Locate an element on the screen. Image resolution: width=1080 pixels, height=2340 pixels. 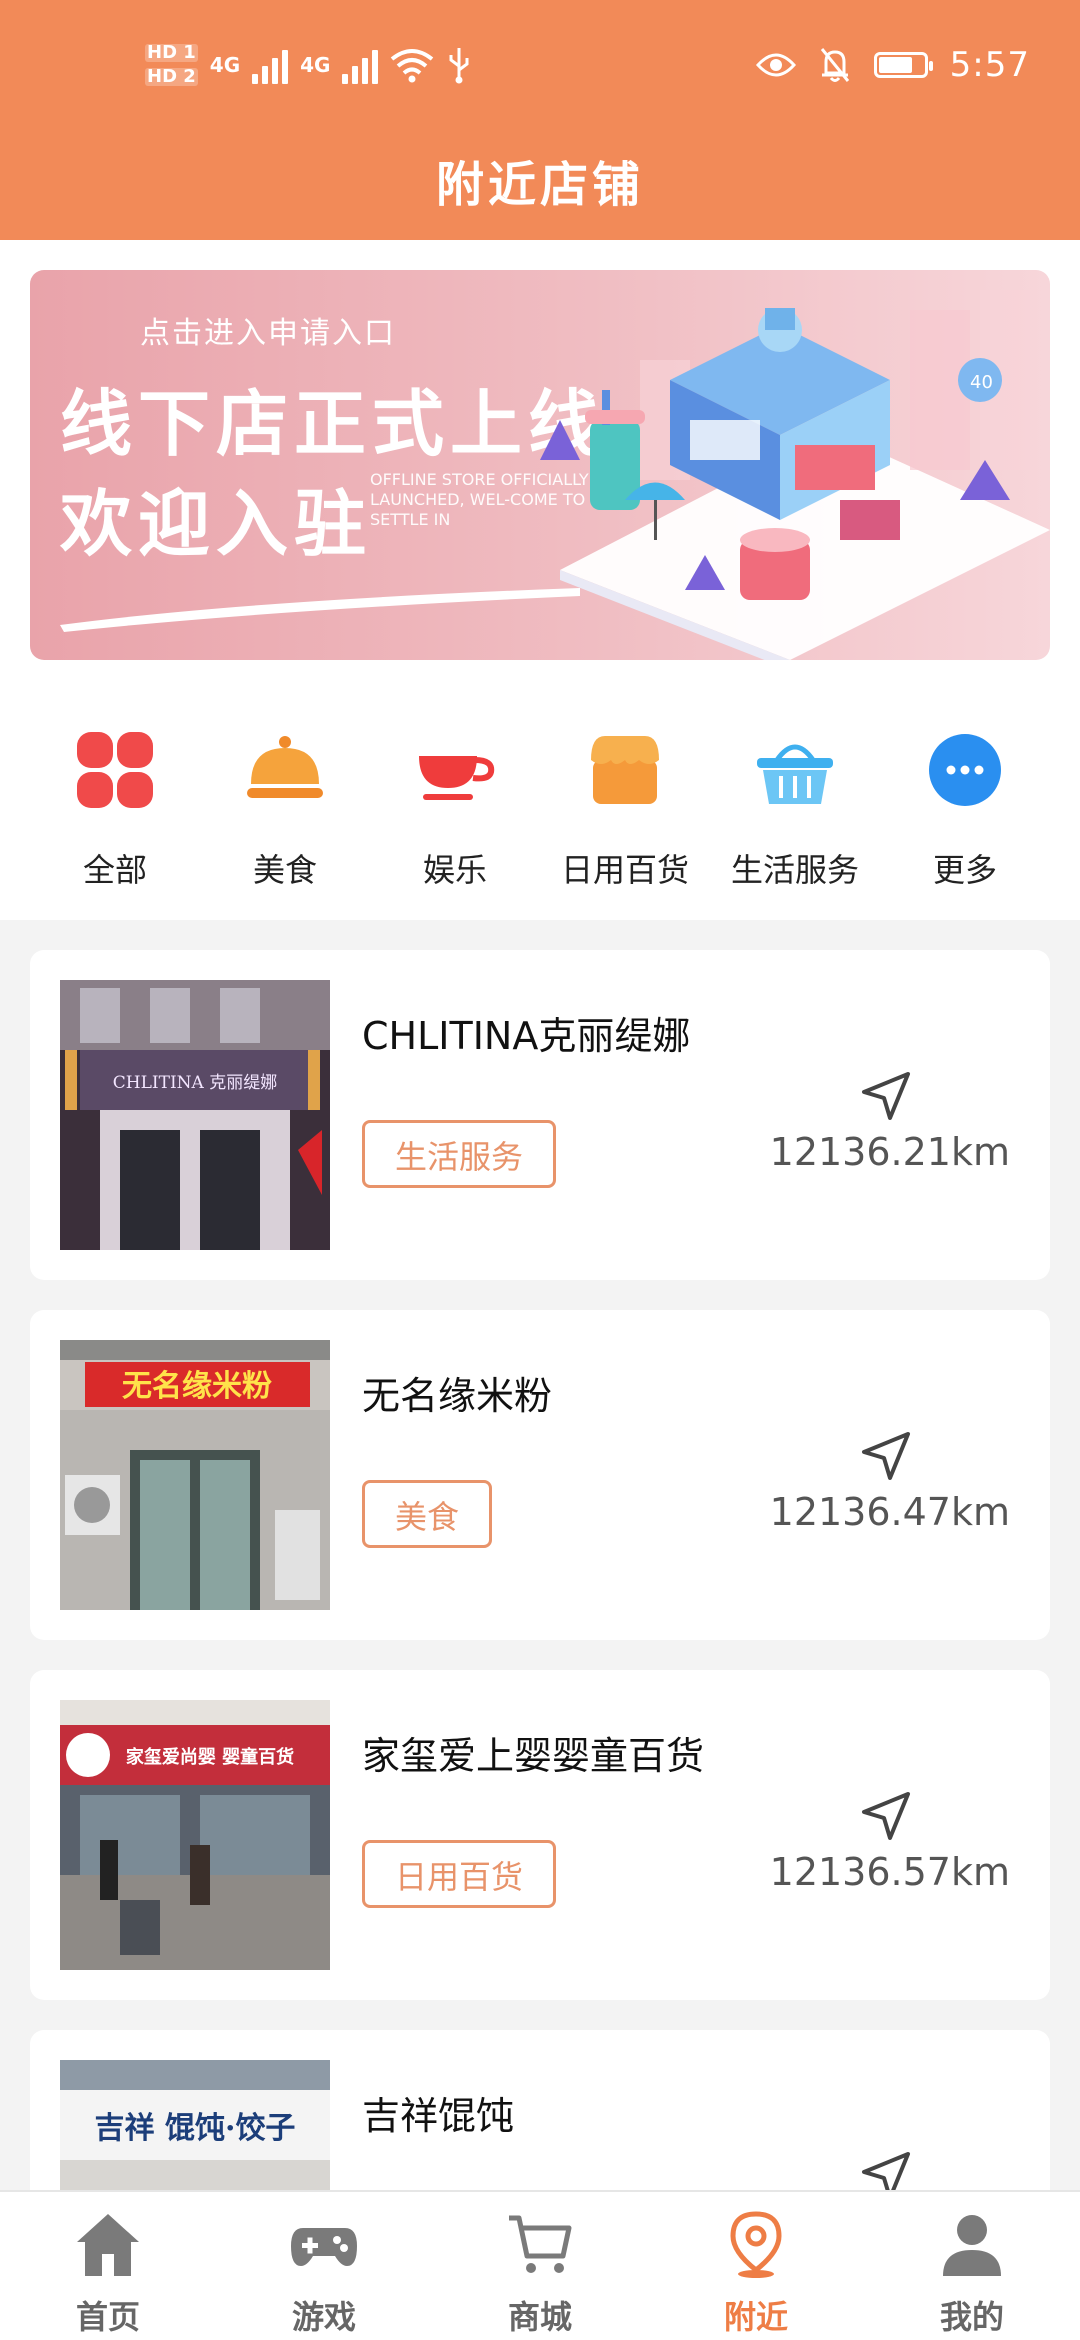
clover-icon is located at coordinates (115, 770).